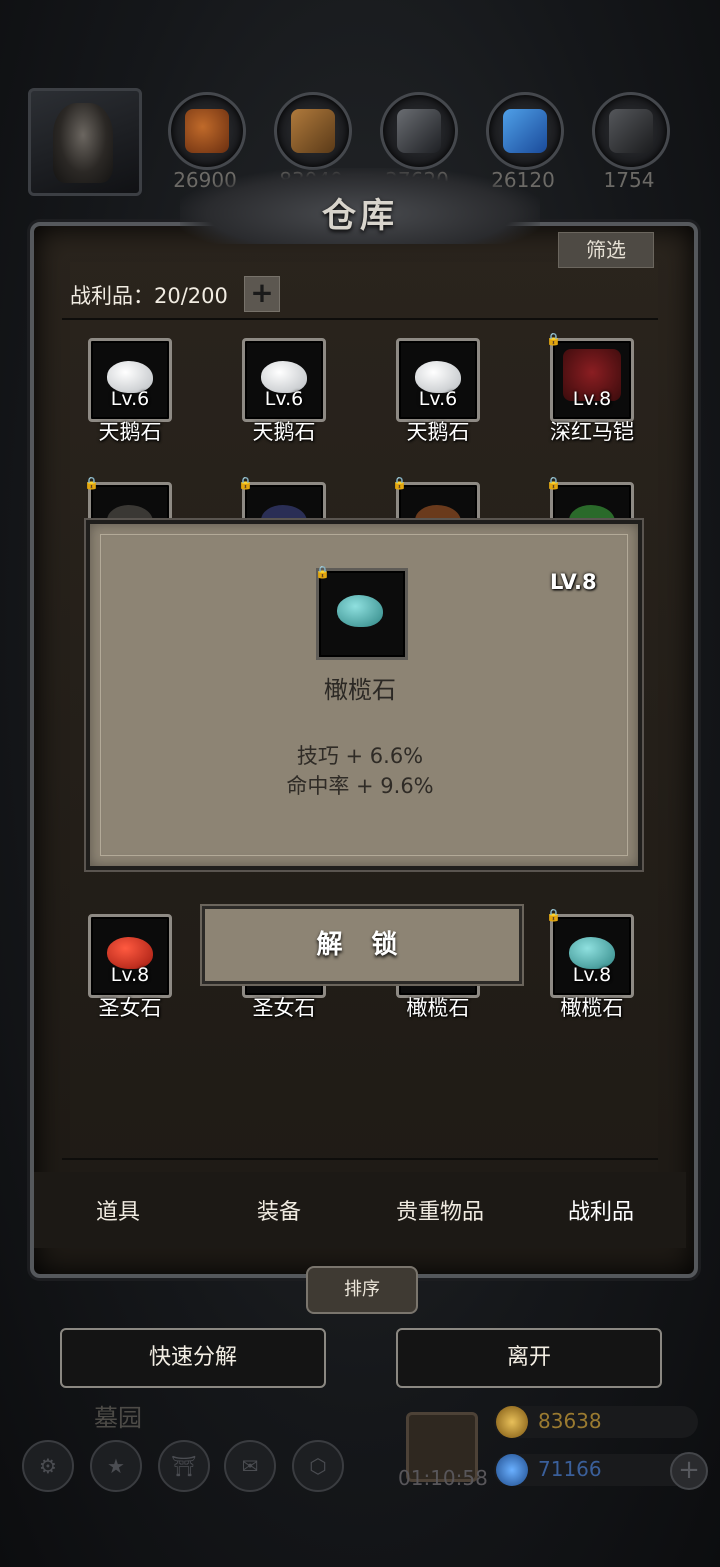 This screenshot has height=1567, width=720. I want to click on resource-wood-icon, so click(313, 131).